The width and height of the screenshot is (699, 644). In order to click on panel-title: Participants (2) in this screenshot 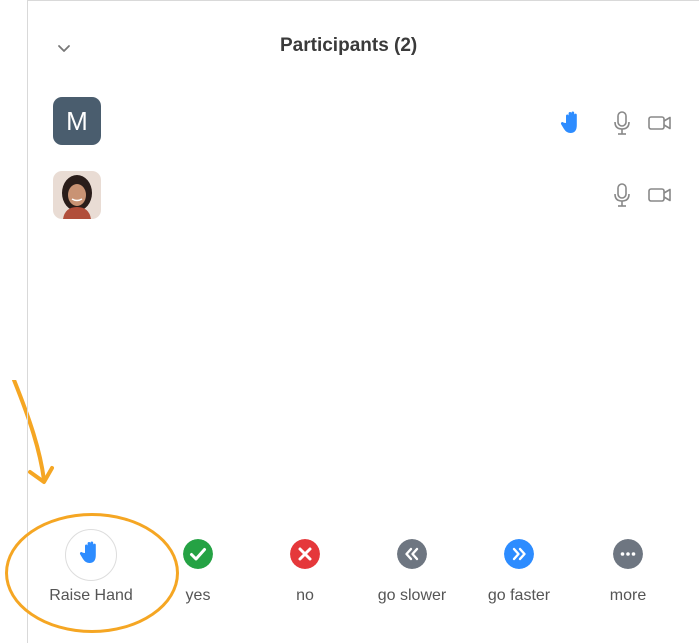, I will do `click(349, 45)`.